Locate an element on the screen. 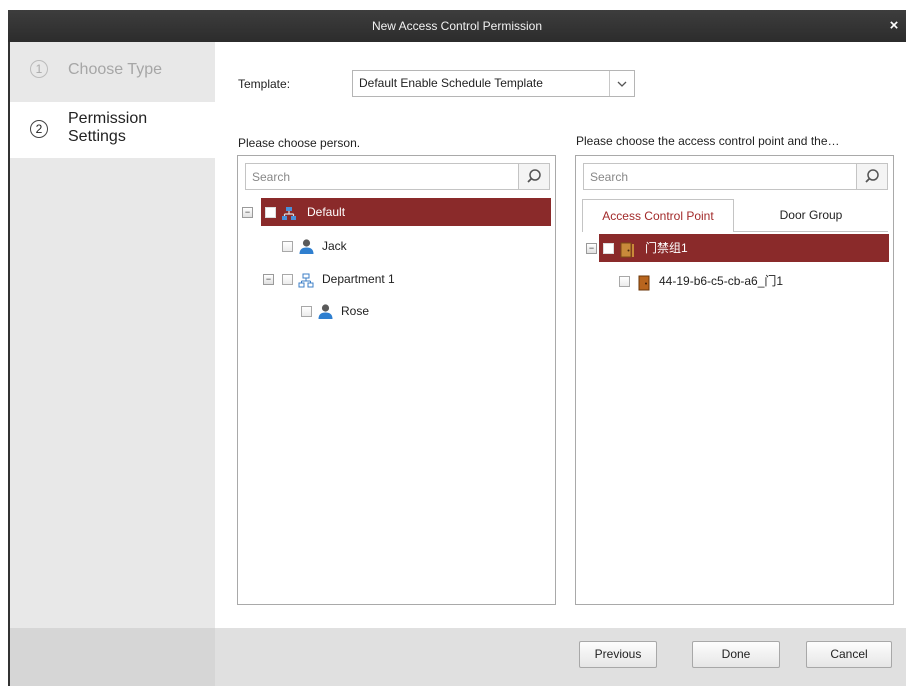 The width and height of the screenshot is (906, 686). tree-node-label: Department 1 is located at coordinates (358, 279).